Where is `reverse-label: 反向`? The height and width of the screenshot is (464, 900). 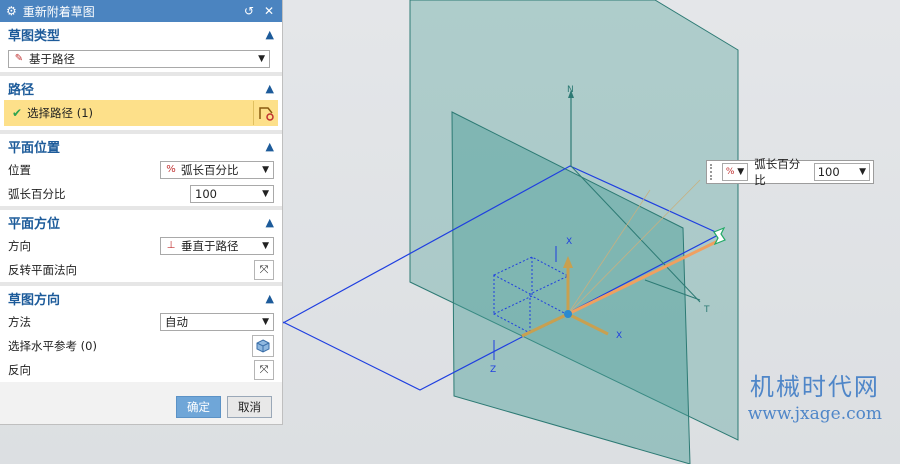
reverse-label: 反向 is located at coordinates (19, 370).